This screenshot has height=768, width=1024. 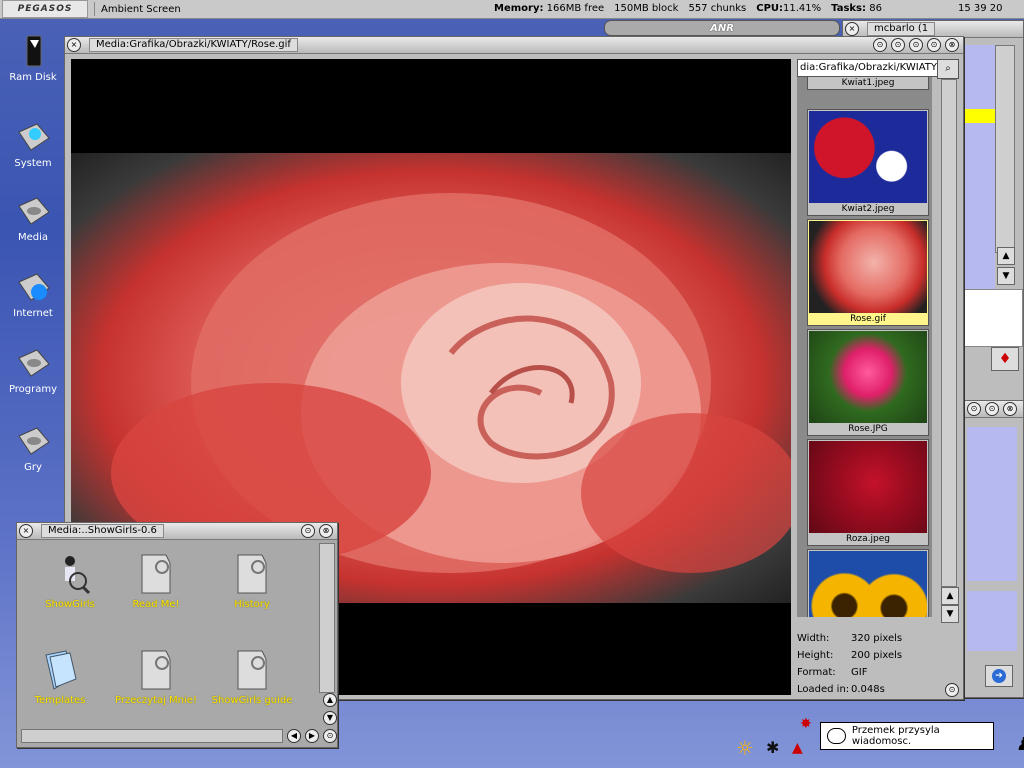 I want to click on folder-icon, so click(x=60, y=669).